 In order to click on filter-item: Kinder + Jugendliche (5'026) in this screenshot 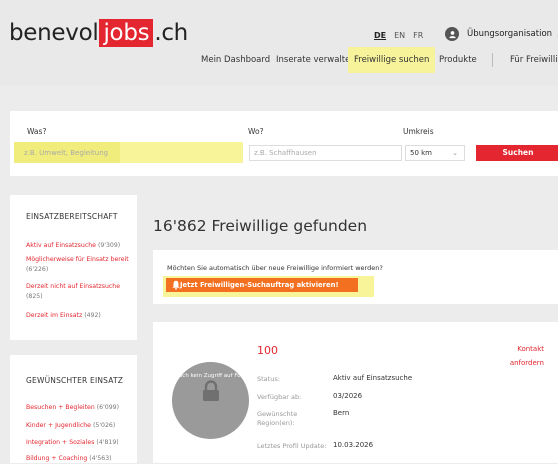, I will do `click(82, 426)`.